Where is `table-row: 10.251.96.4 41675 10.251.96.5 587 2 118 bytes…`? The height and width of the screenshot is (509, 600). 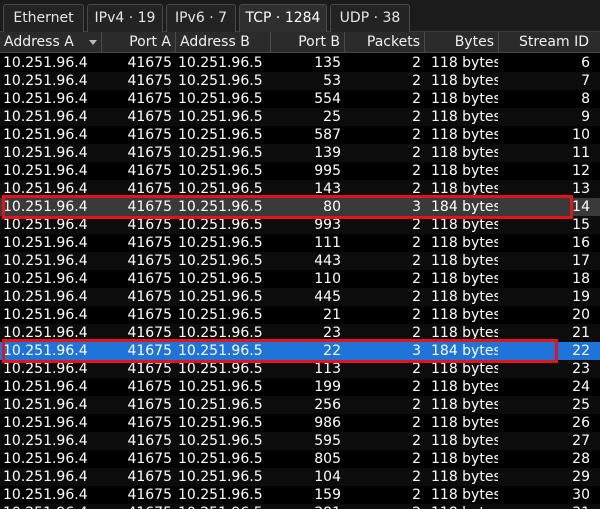
table-row: 10.251.96.4 41675 10.251.96.5 587 2 118 bytes… is located at coordinates (300, 135).